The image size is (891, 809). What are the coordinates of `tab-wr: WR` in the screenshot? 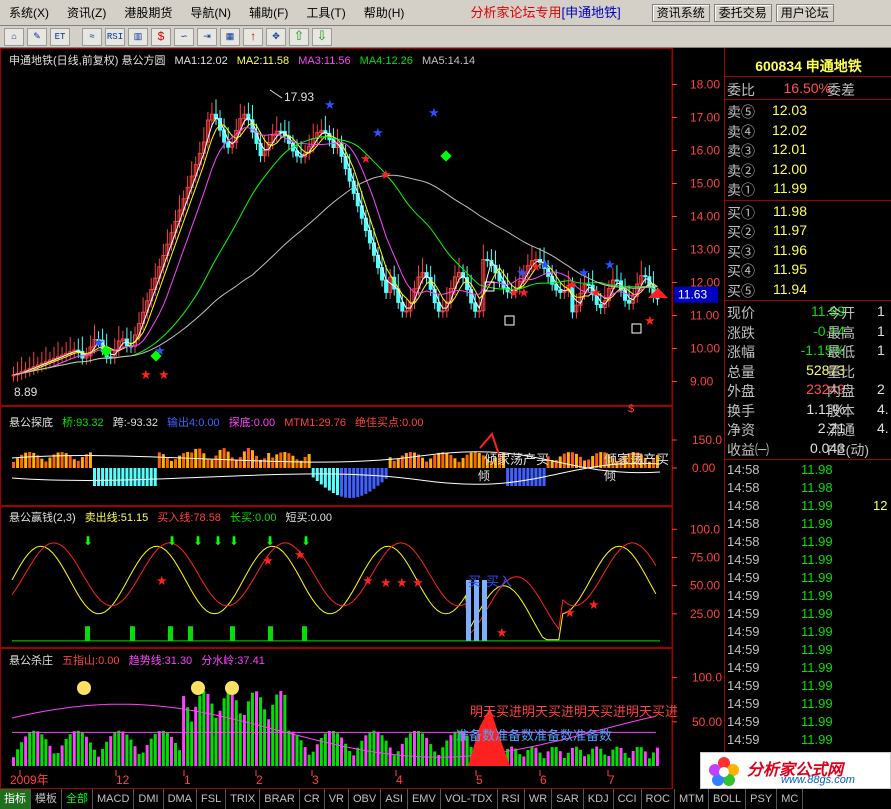 It's located at (539, 799).